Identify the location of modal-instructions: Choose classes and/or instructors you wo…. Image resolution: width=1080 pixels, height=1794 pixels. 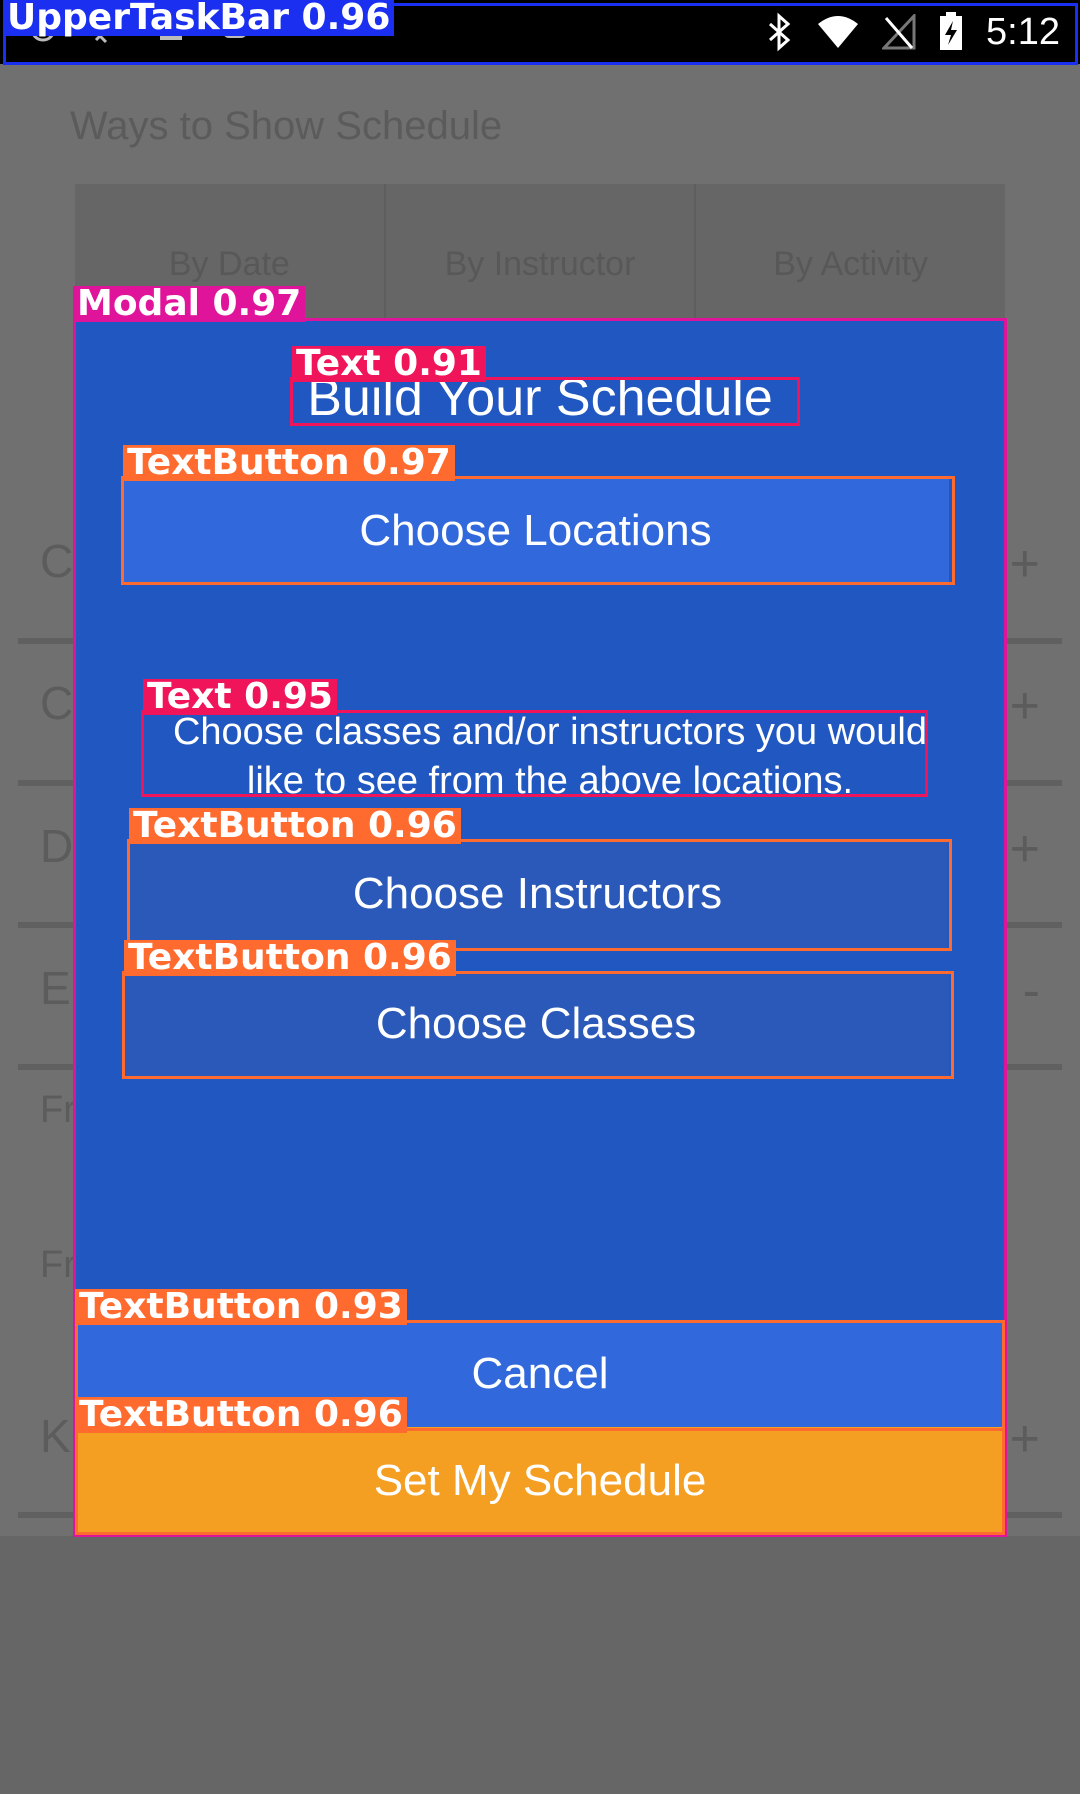
(550, 756).